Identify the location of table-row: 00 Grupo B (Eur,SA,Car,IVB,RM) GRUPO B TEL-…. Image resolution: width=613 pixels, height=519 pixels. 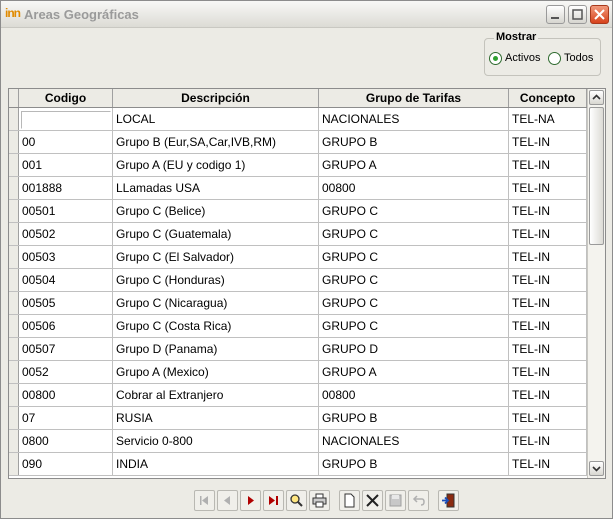
(298, 142).